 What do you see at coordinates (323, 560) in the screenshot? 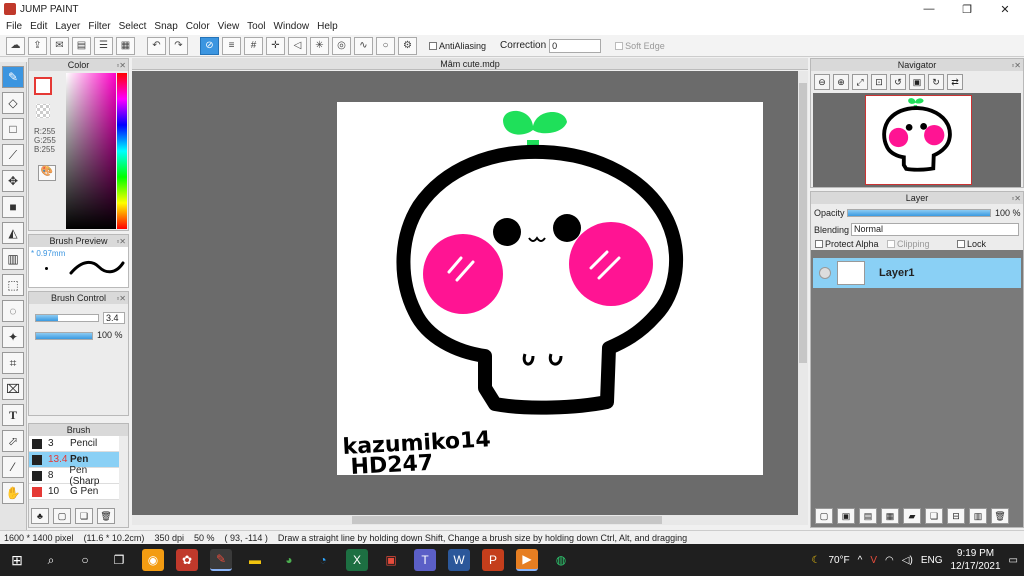
I see `edge-icon: ◔` at bounding box center [323, 560].